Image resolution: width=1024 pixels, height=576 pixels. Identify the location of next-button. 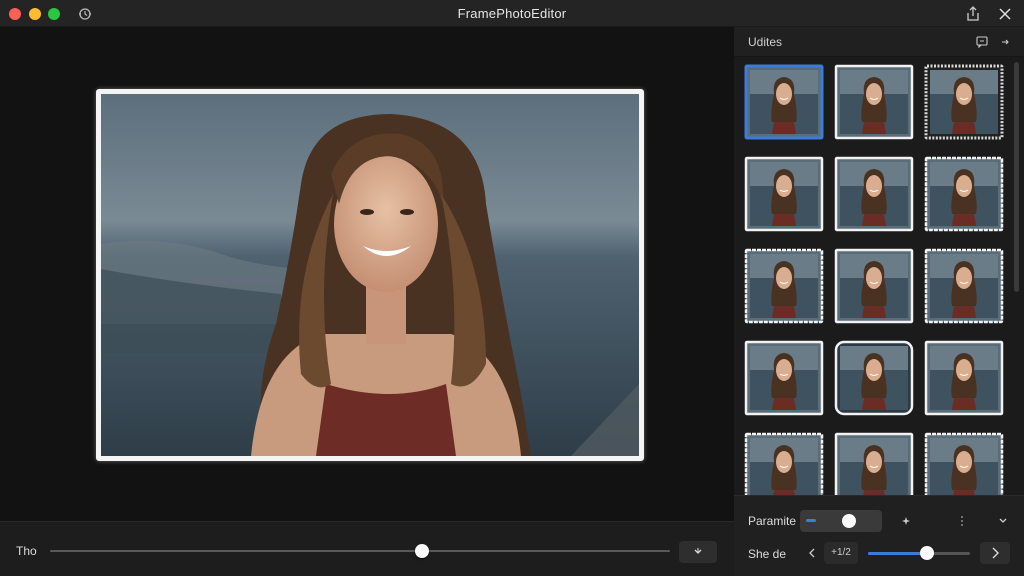
(995, 553).